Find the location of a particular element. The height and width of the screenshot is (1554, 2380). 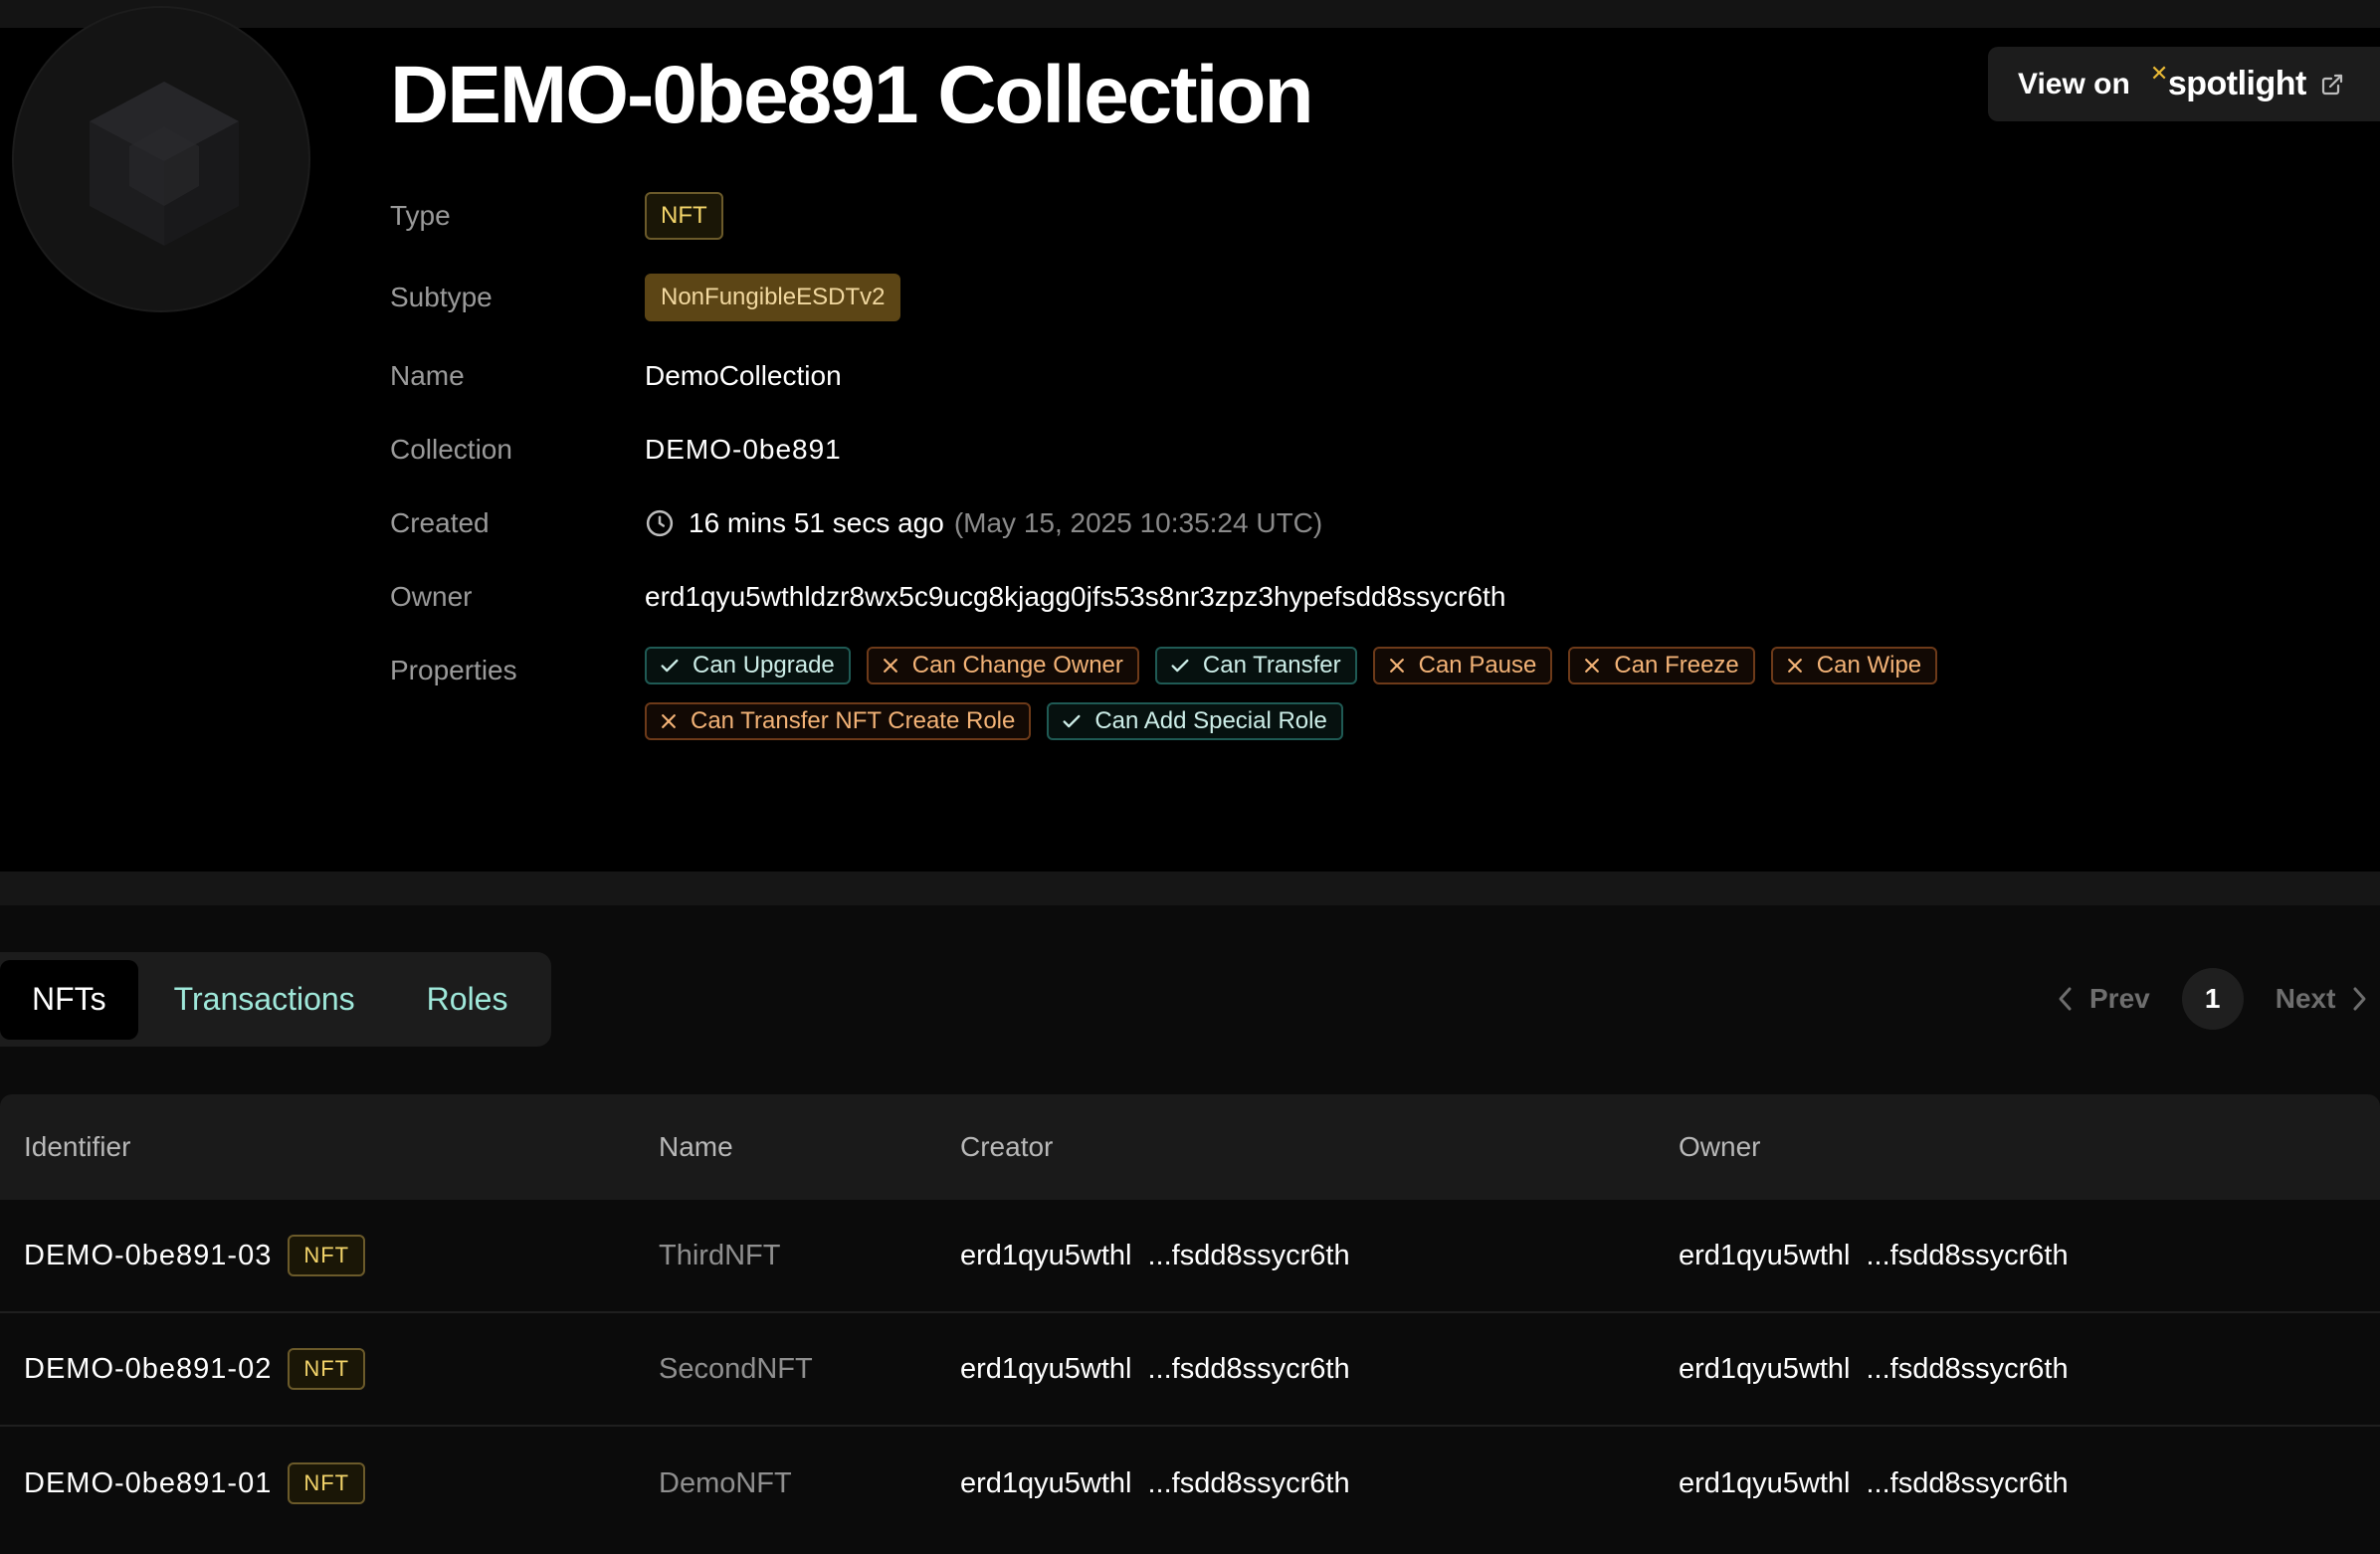

clock-icon is located at coordinates (660, 523).